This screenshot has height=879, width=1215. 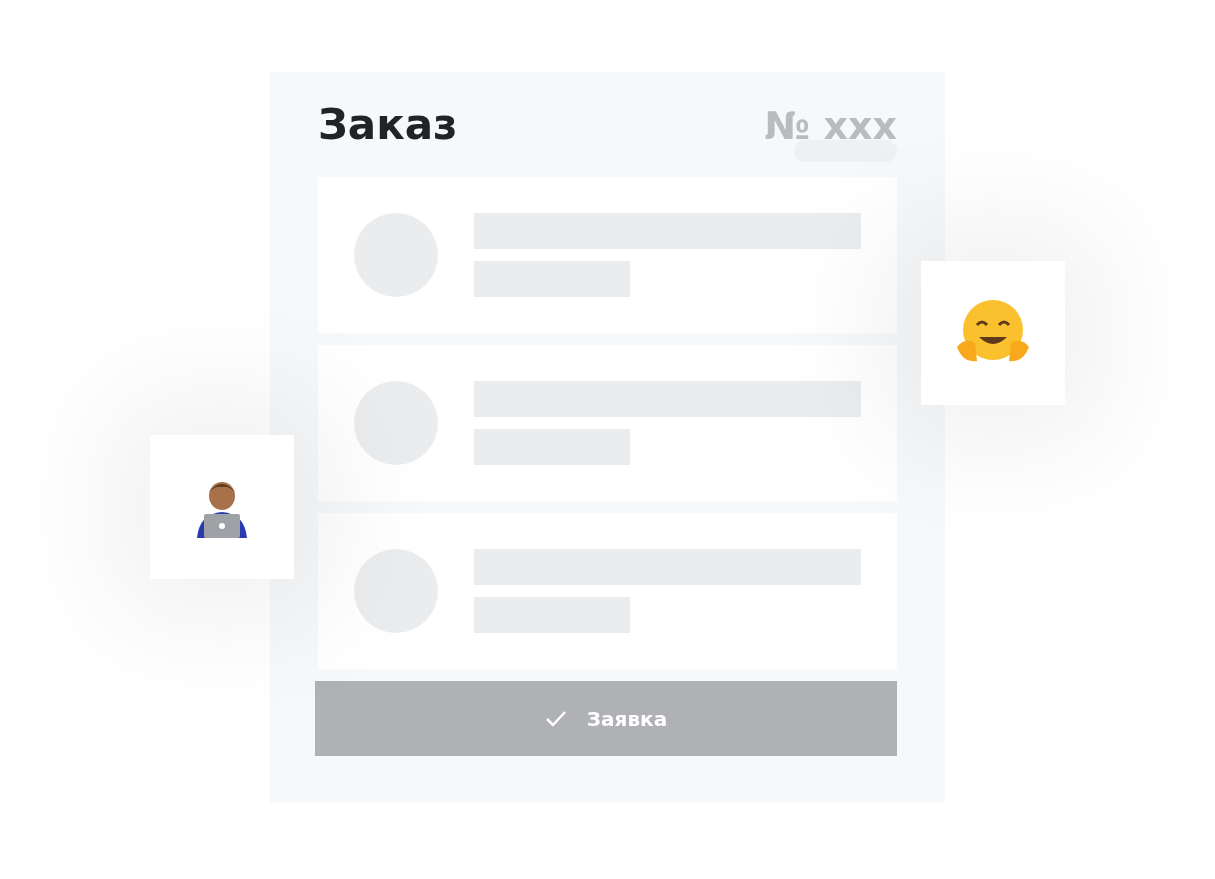 What do you see at coordinates (830, 126) in the screenshot?
I see `order-number: № xxx` at bounding box center [830, 126].